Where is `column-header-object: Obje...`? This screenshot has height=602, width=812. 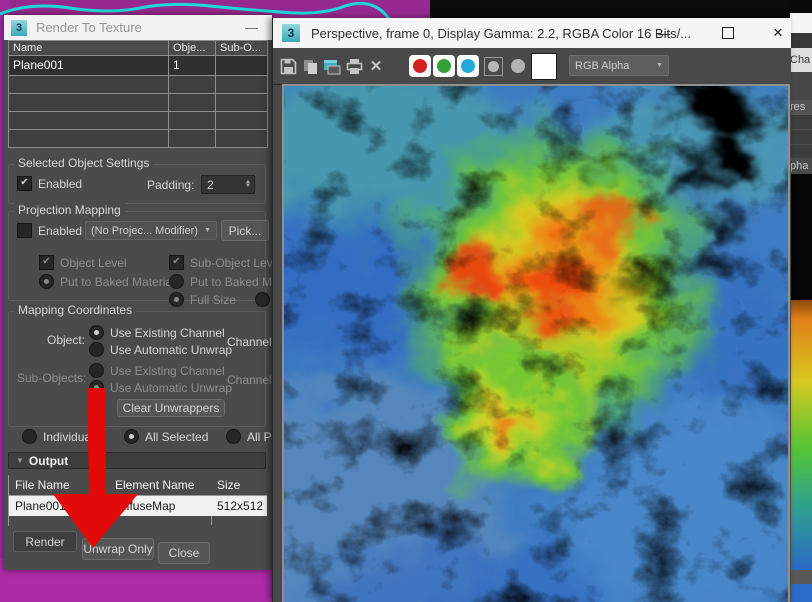
column-header-object: Obje... is located at coordinates (192, 48).